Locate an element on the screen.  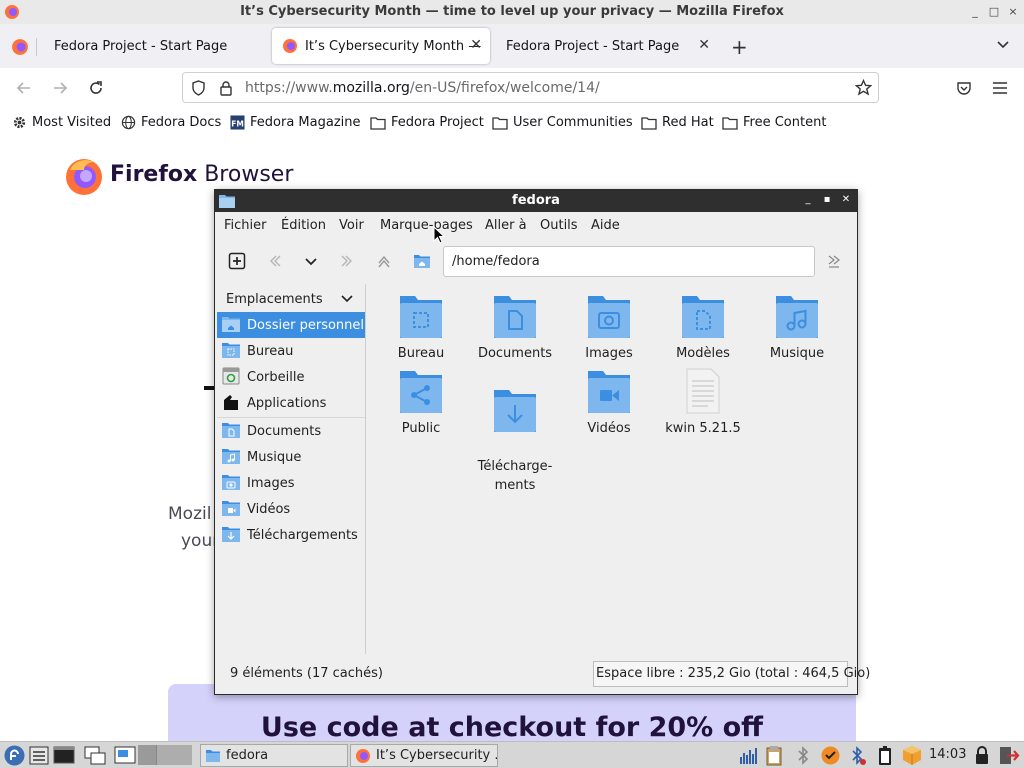
tab-cybersecurity-month: It’s Cybersecurity Month — ✕ is located at coordinates (381, 46).